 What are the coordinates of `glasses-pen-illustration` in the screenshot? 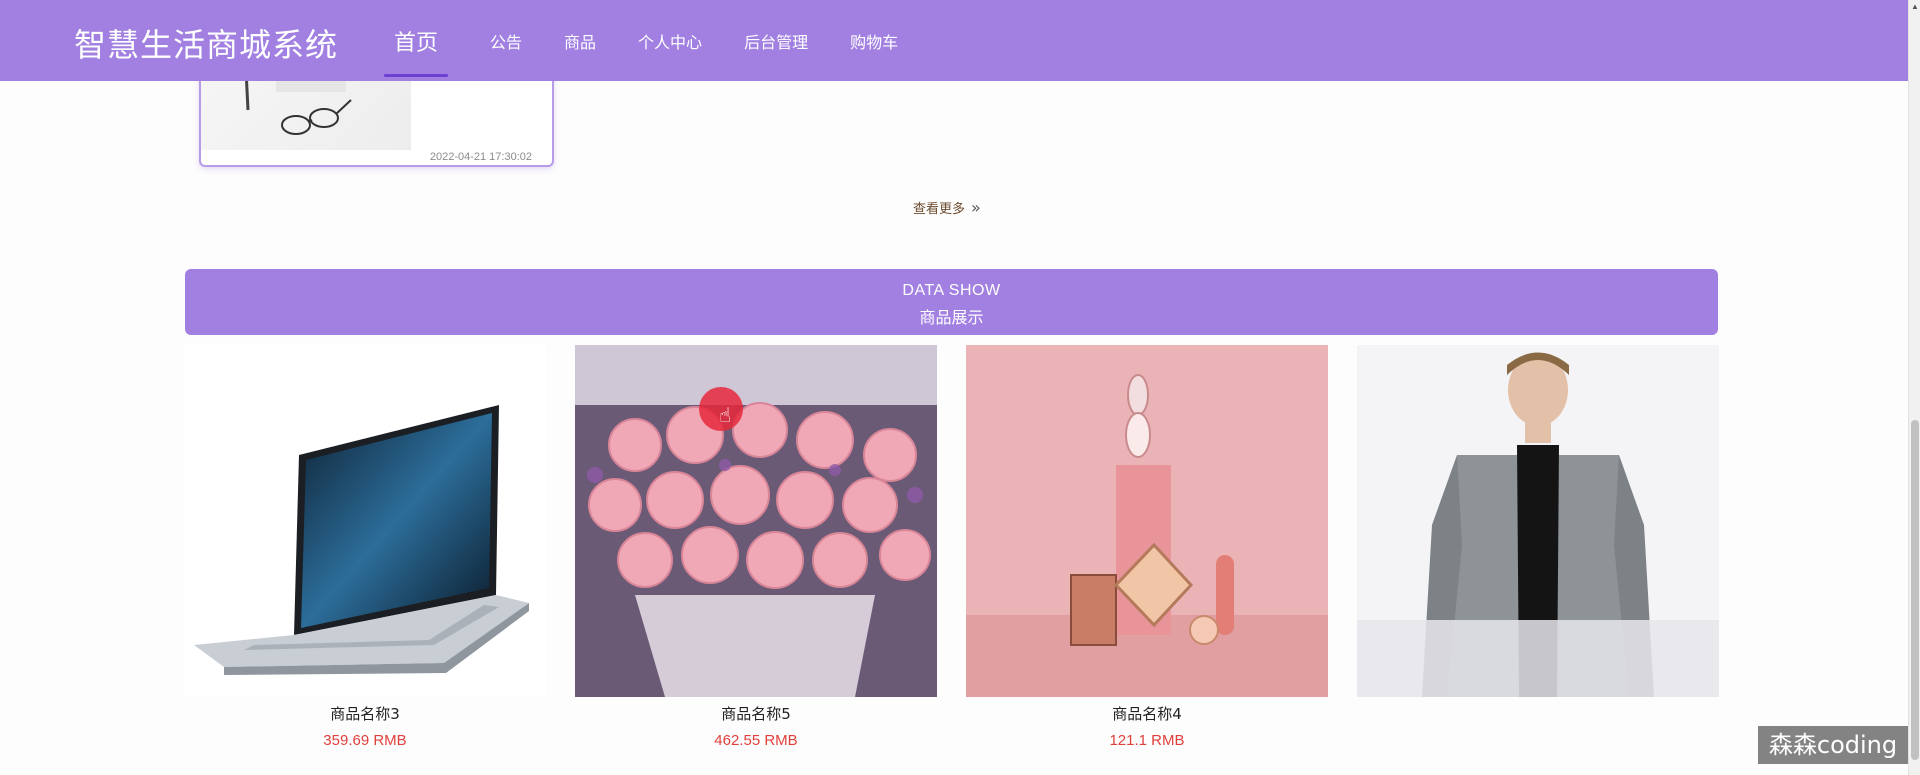 It's located at (297, 102).